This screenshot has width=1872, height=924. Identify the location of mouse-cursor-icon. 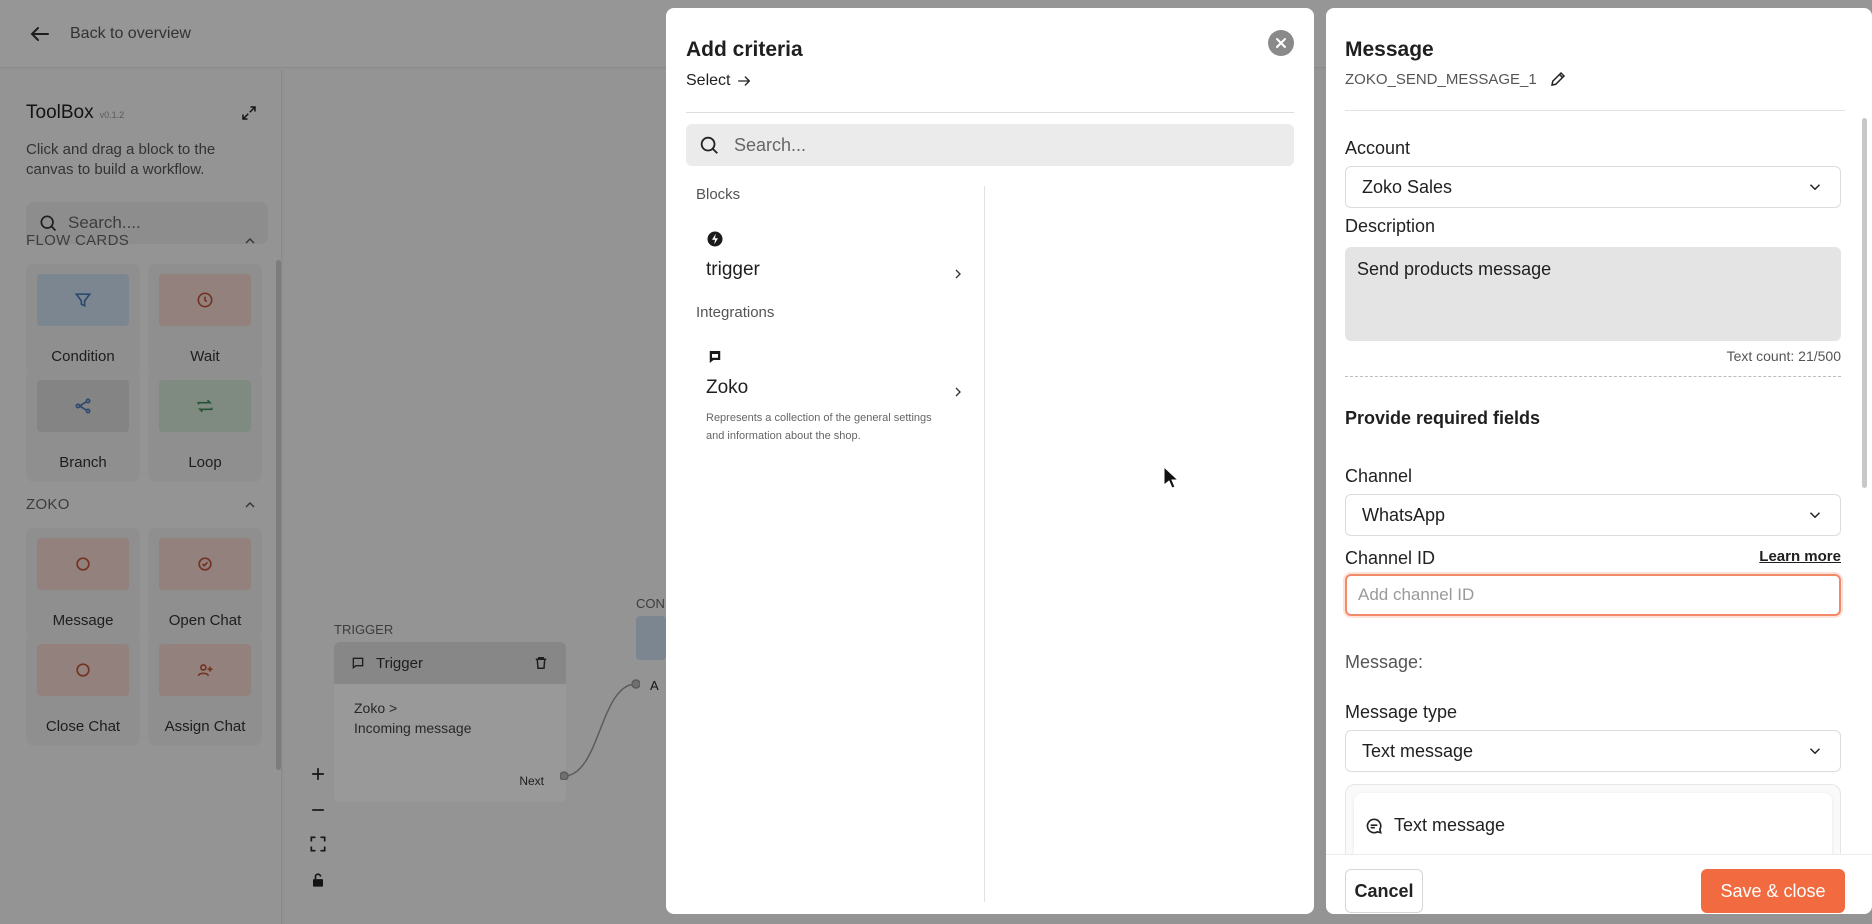
(1171, 477).